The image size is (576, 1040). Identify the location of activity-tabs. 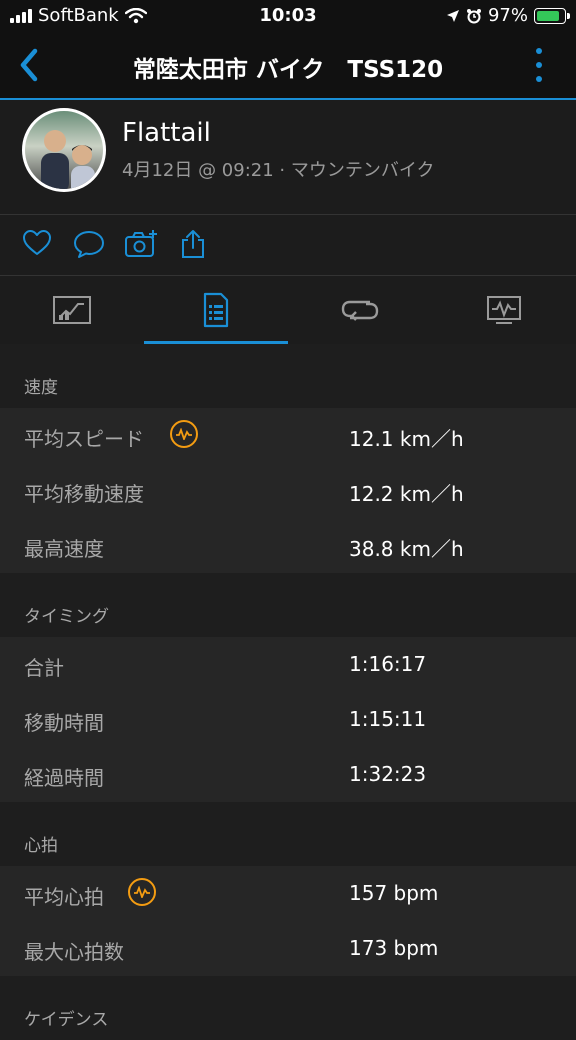
(288, 310).